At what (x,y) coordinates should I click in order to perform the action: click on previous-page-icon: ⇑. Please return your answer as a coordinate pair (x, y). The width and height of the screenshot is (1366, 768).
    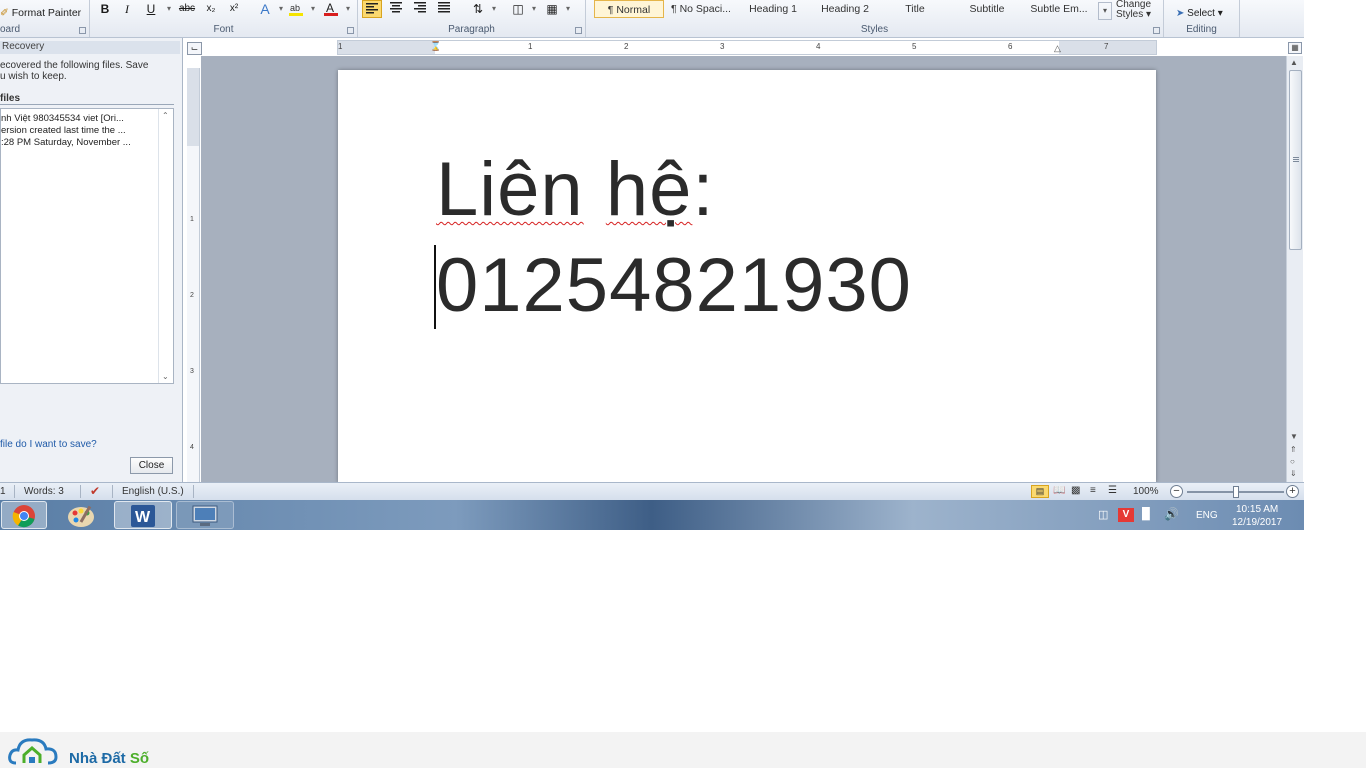
    Looking at the image, I should click on (1293, 449).